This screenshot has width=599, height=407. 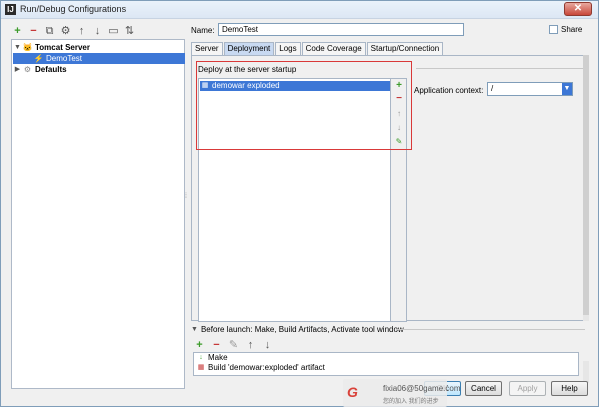 What do you see at coordinates (422, 388) in the screenshot?
I see `watermark-email: fixia06@50game.com` at bounding box center [422, 388].